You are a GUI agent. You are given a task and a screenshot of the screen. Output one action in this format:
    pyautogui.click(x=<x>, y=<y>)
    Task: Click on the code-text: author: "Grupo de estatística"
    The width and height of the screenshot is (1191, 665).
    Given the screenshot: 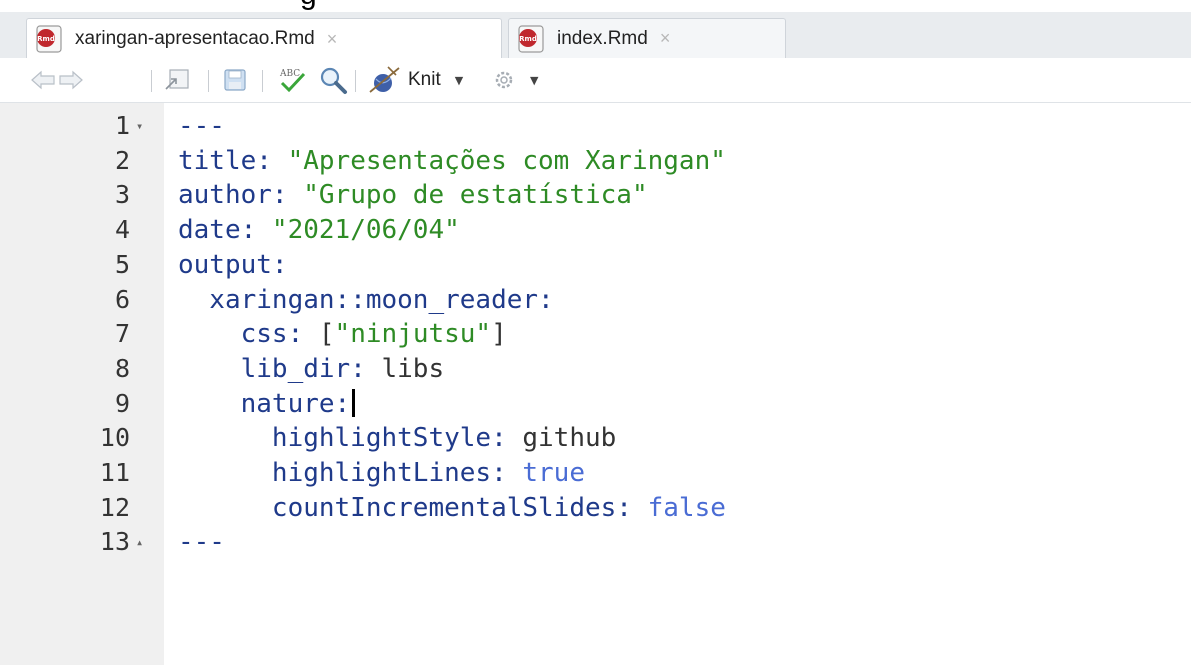 What is the action you would take?
    pyautogui.click(x=413, y=195)
    